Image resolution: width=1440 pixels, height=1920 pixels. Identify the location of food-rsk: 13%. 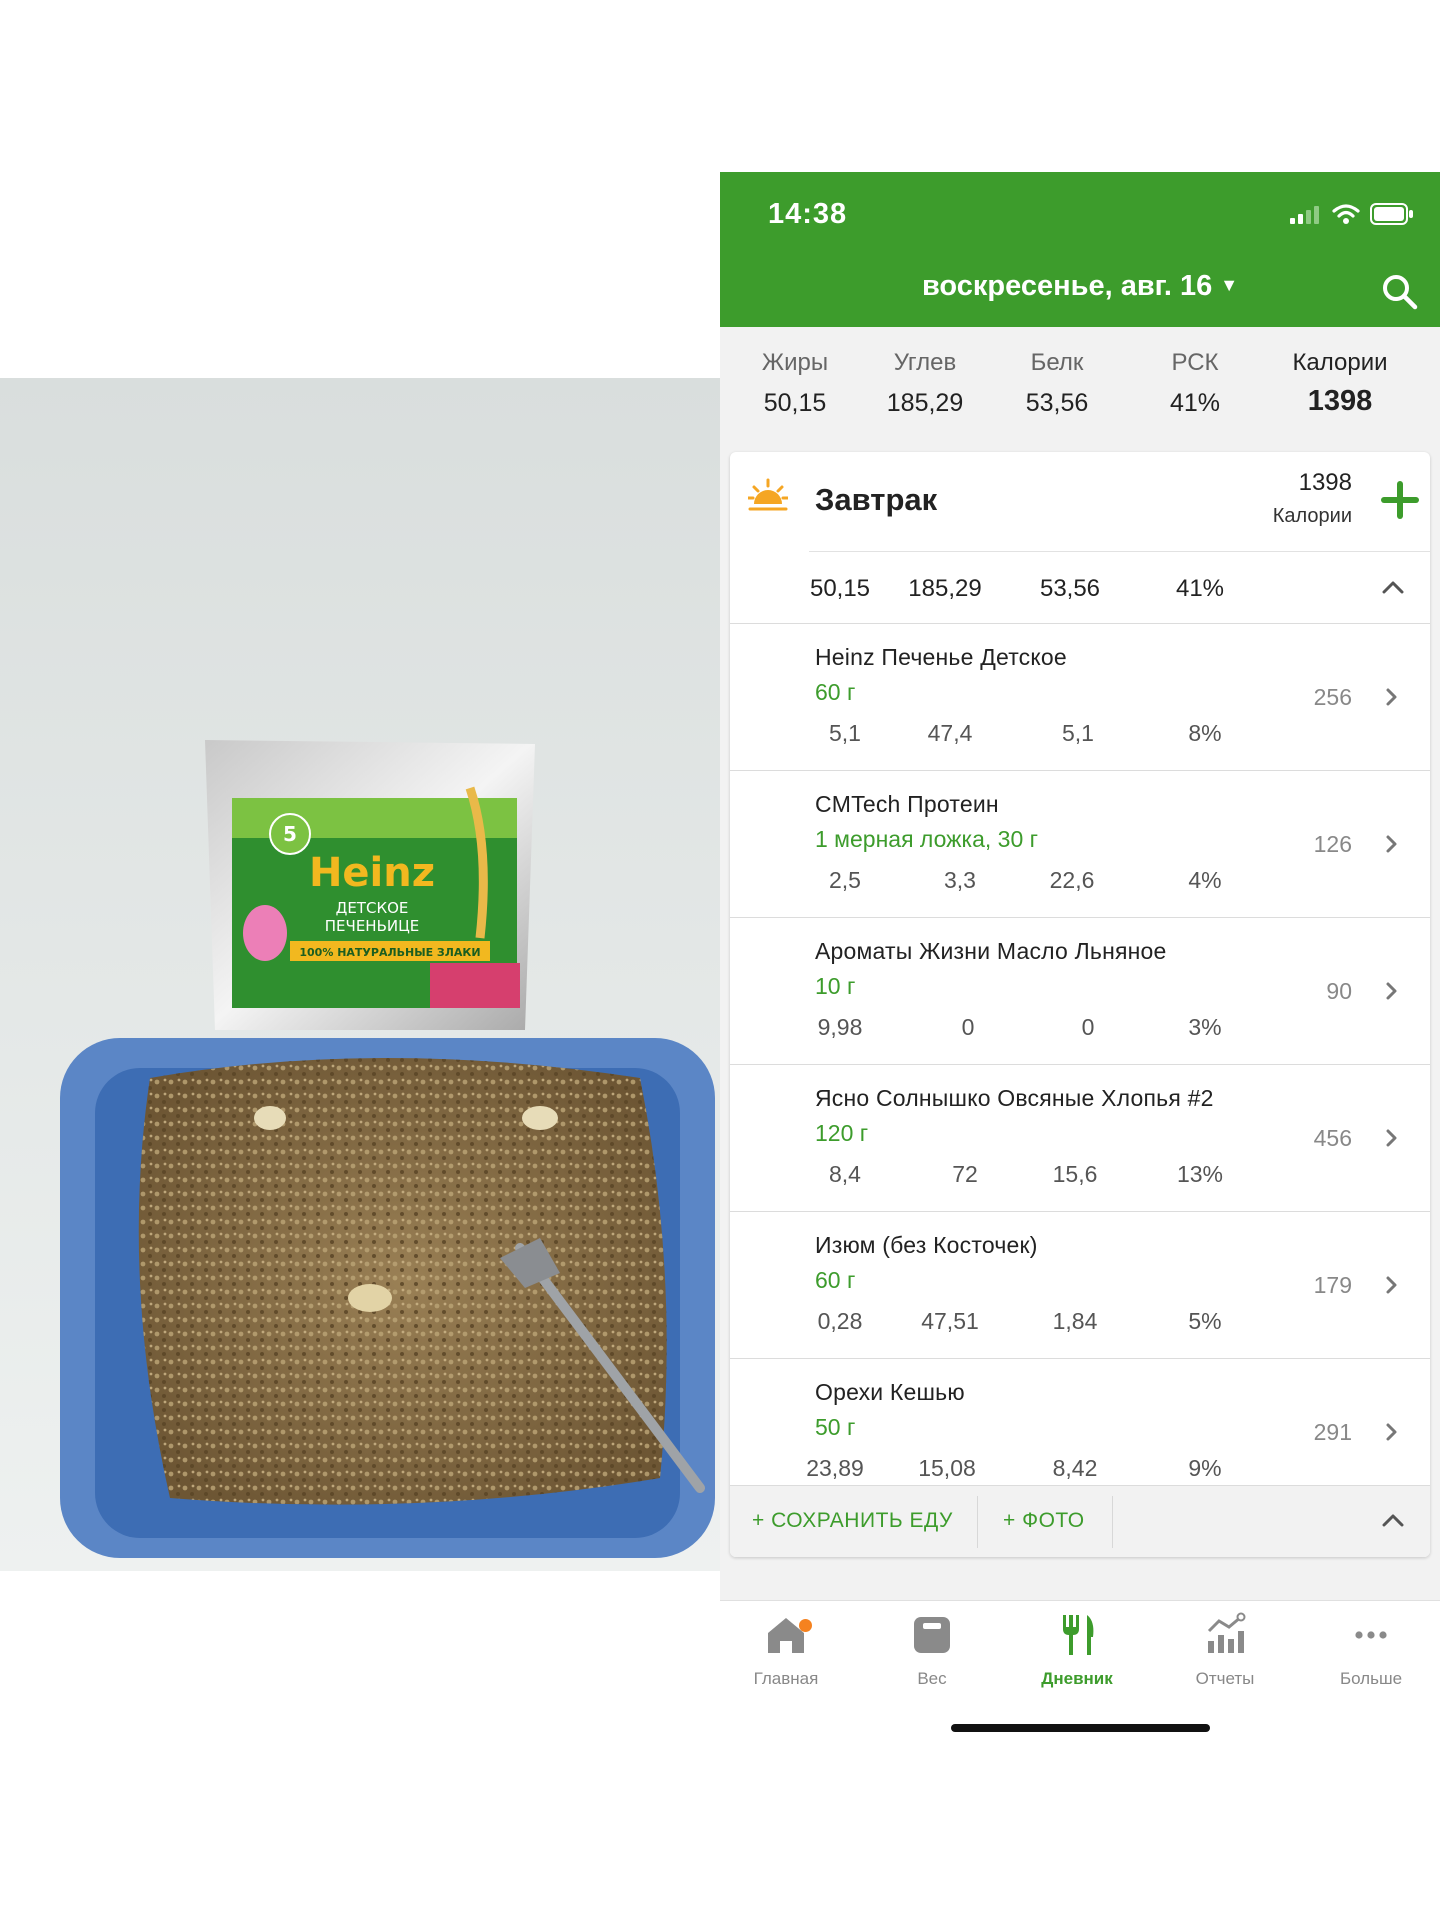
(1200, 1174).